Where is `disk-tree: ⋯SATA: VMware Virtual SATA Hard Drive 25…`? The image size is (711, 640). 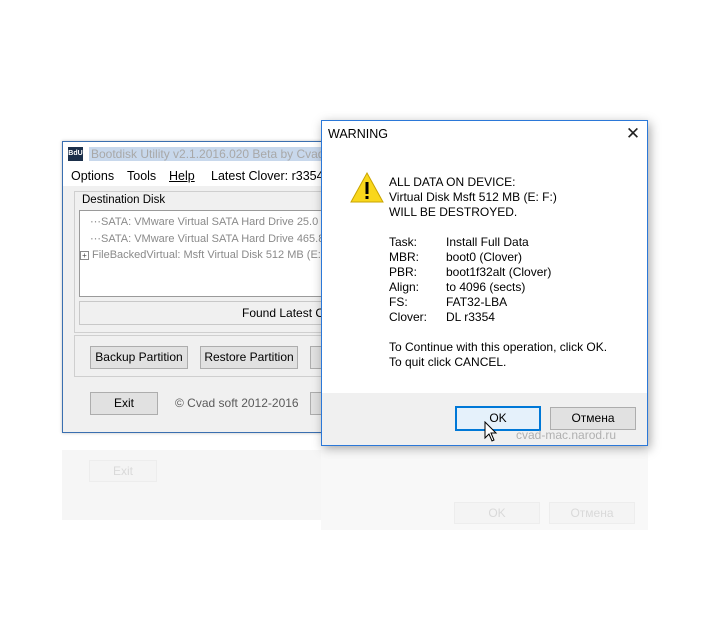
disk-tree: ⋯SATA: VMware Virtual SATA Hard Drive 25… is located at coordinates (211, 253).